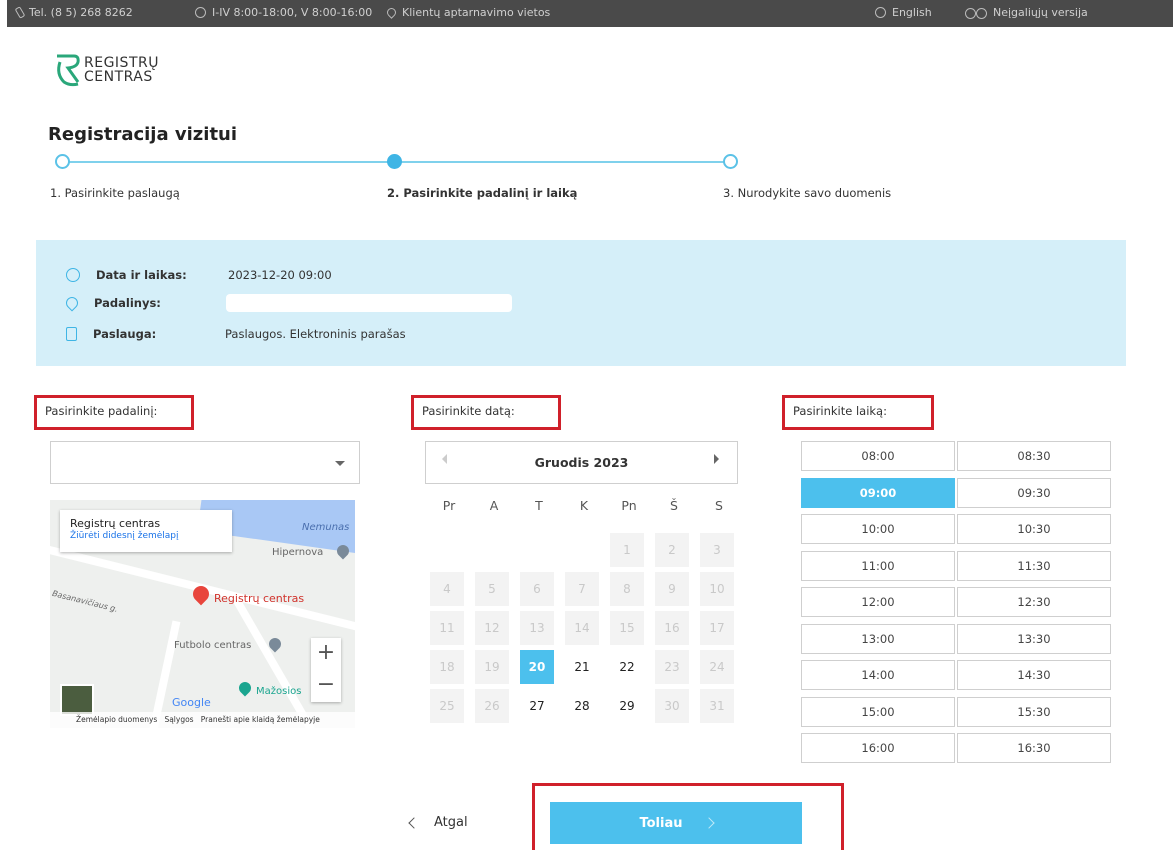 The width and height of the screenshot is (1173, 850). I want to click on accessibility-link: Neįgaliųjų versija, so click(1026, 12).